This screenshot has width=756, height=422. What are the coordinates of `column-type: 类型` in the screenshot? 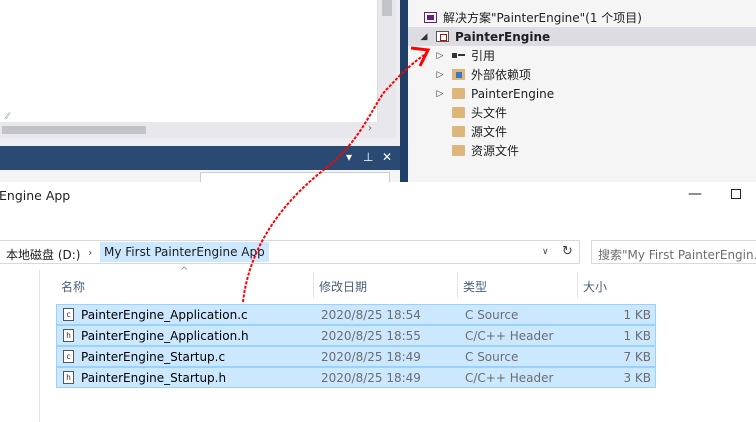 It's located at (518, 285).